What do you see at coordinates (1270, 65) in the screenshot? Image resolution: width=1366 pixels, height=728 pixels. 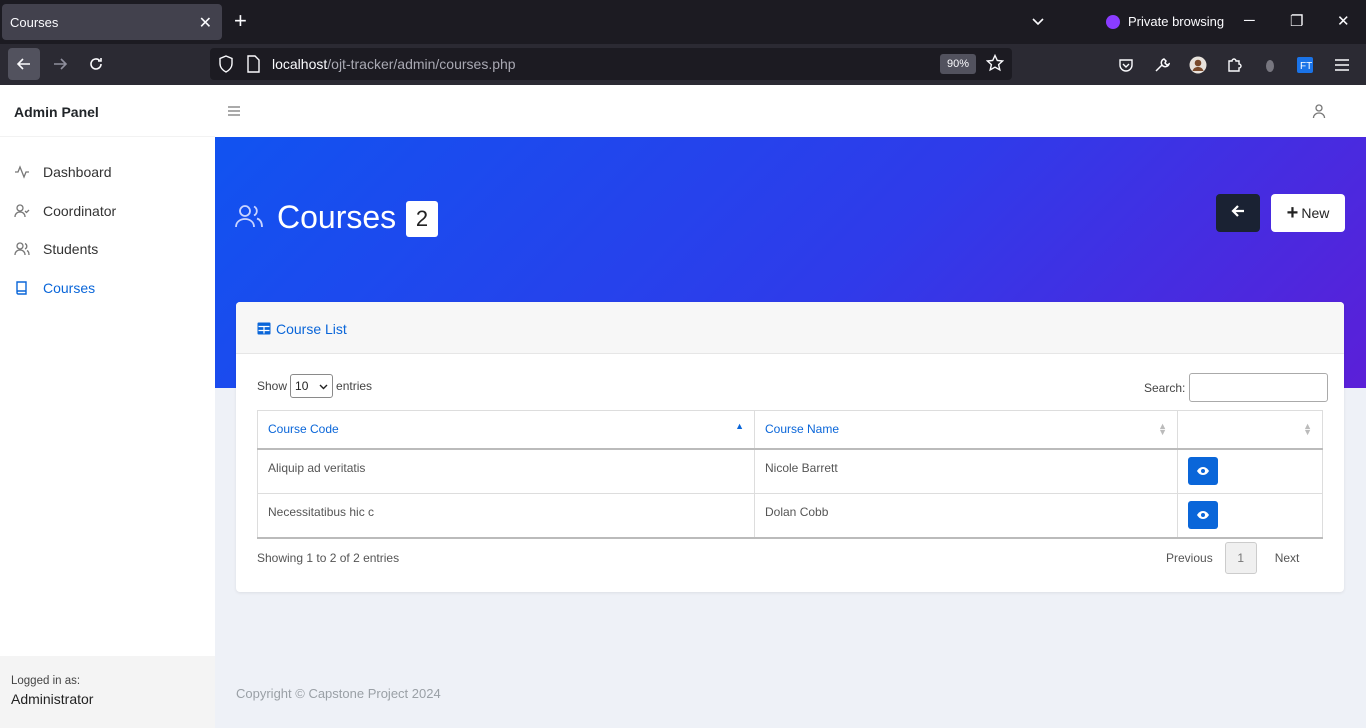 I see `extension-gray-icon` at bounding box center [1270, 65].